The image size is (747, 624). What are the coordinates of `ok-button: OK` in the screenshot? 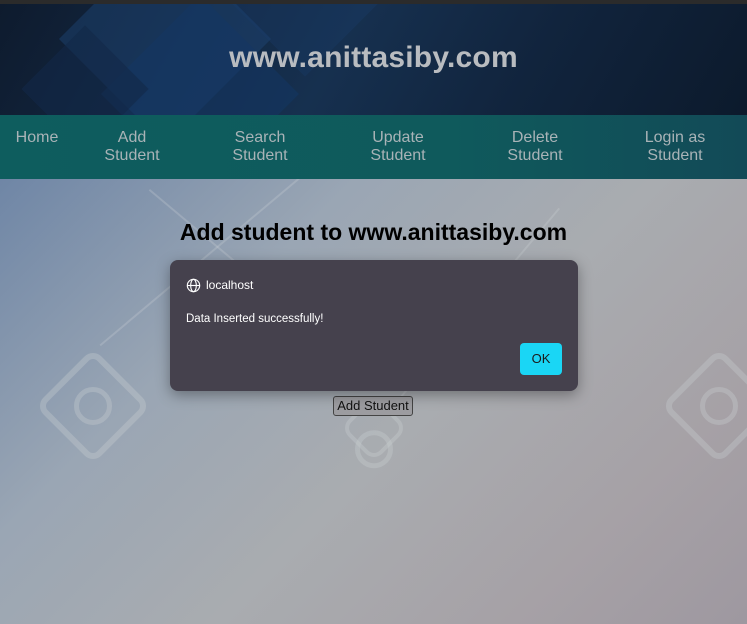 It's located at (541, 359).